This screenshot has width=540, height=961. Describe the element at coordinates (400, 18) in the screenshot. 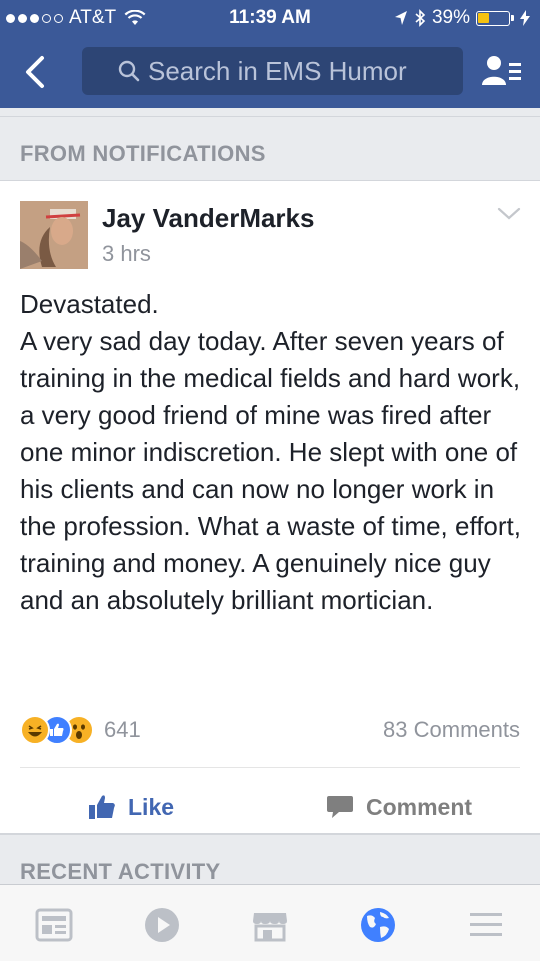

I see `location-arrow-icon` at that location.